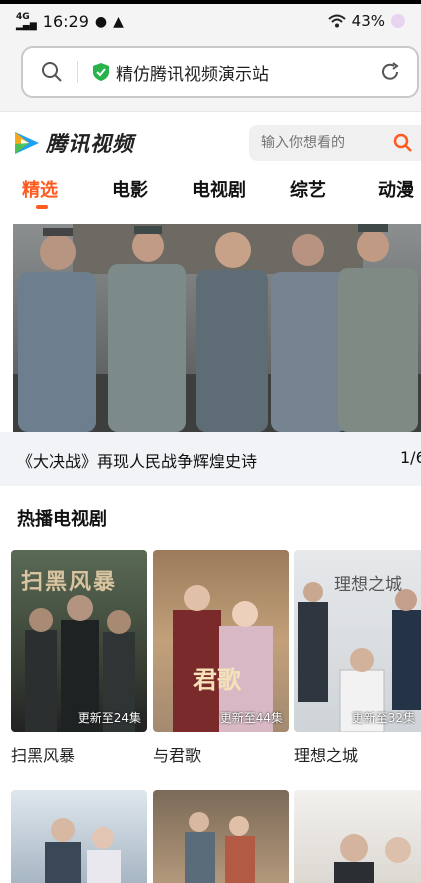 This screenshot has width=421, height=883. Describe the element at coordinates (410, 457) in the screenshot. I see `banner-pager: 1/6` at that location.